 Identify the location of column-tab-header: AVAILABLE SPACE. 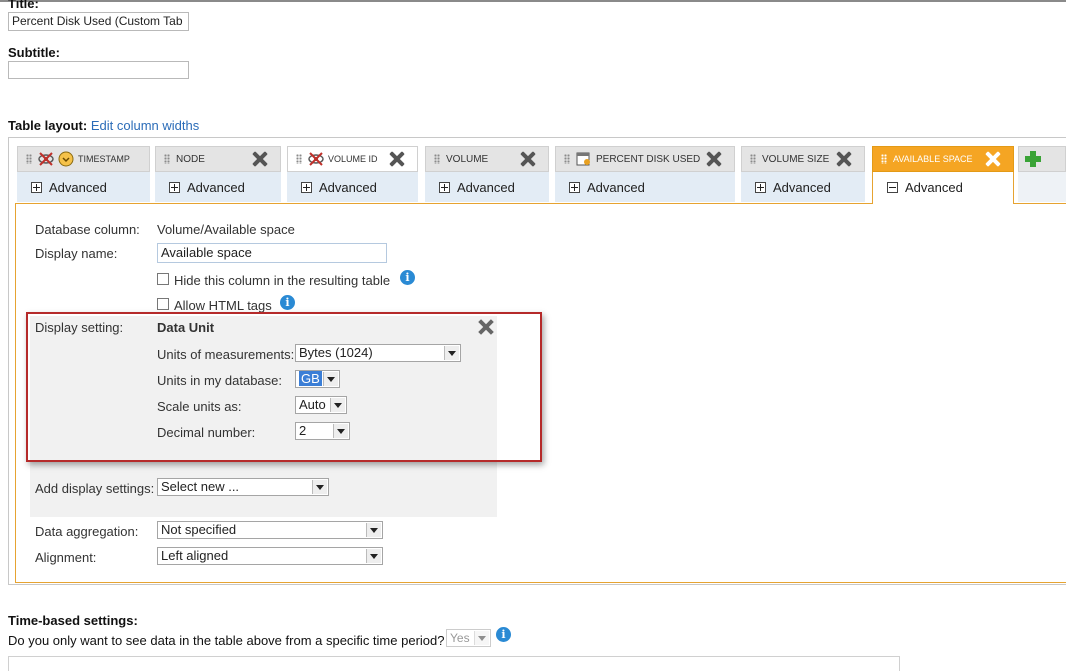
(943, 159).